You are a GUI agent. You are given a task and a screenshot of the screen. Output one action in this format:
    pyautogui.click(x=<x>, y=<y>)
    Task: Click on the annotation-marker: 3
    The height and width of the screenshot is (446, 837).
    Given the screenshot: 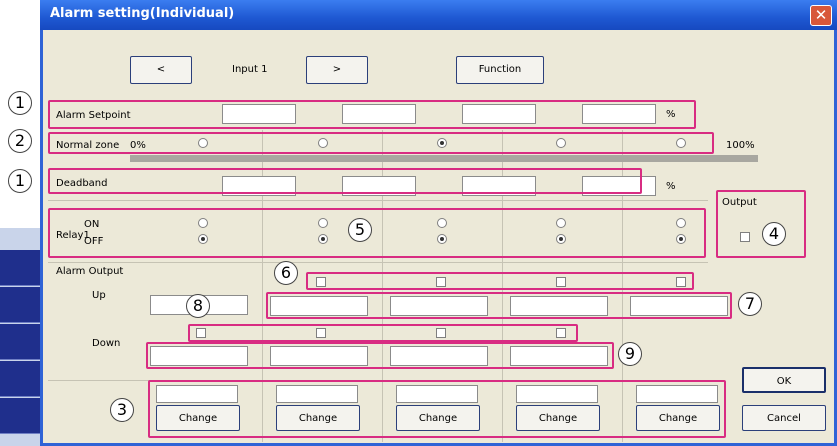 What is the action you would take?
    pyautogui.click(x=122, y=410)
    